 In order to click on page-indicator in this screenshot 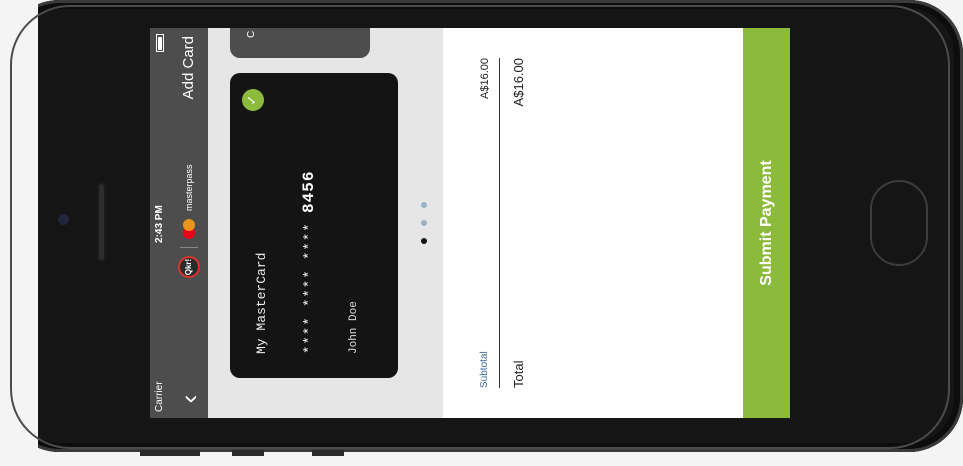, I will do `click(423, 223)`.